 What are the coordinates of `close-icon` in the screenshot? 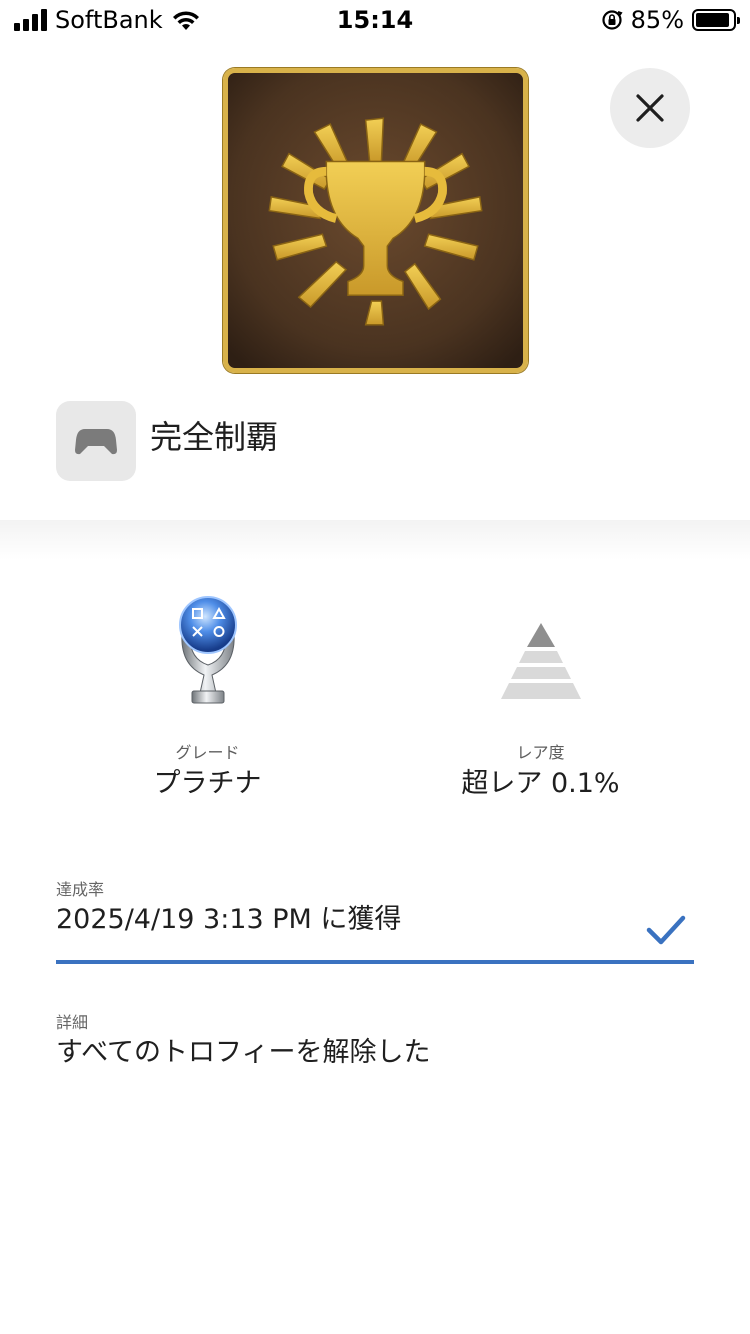 It's located at (650, 108).